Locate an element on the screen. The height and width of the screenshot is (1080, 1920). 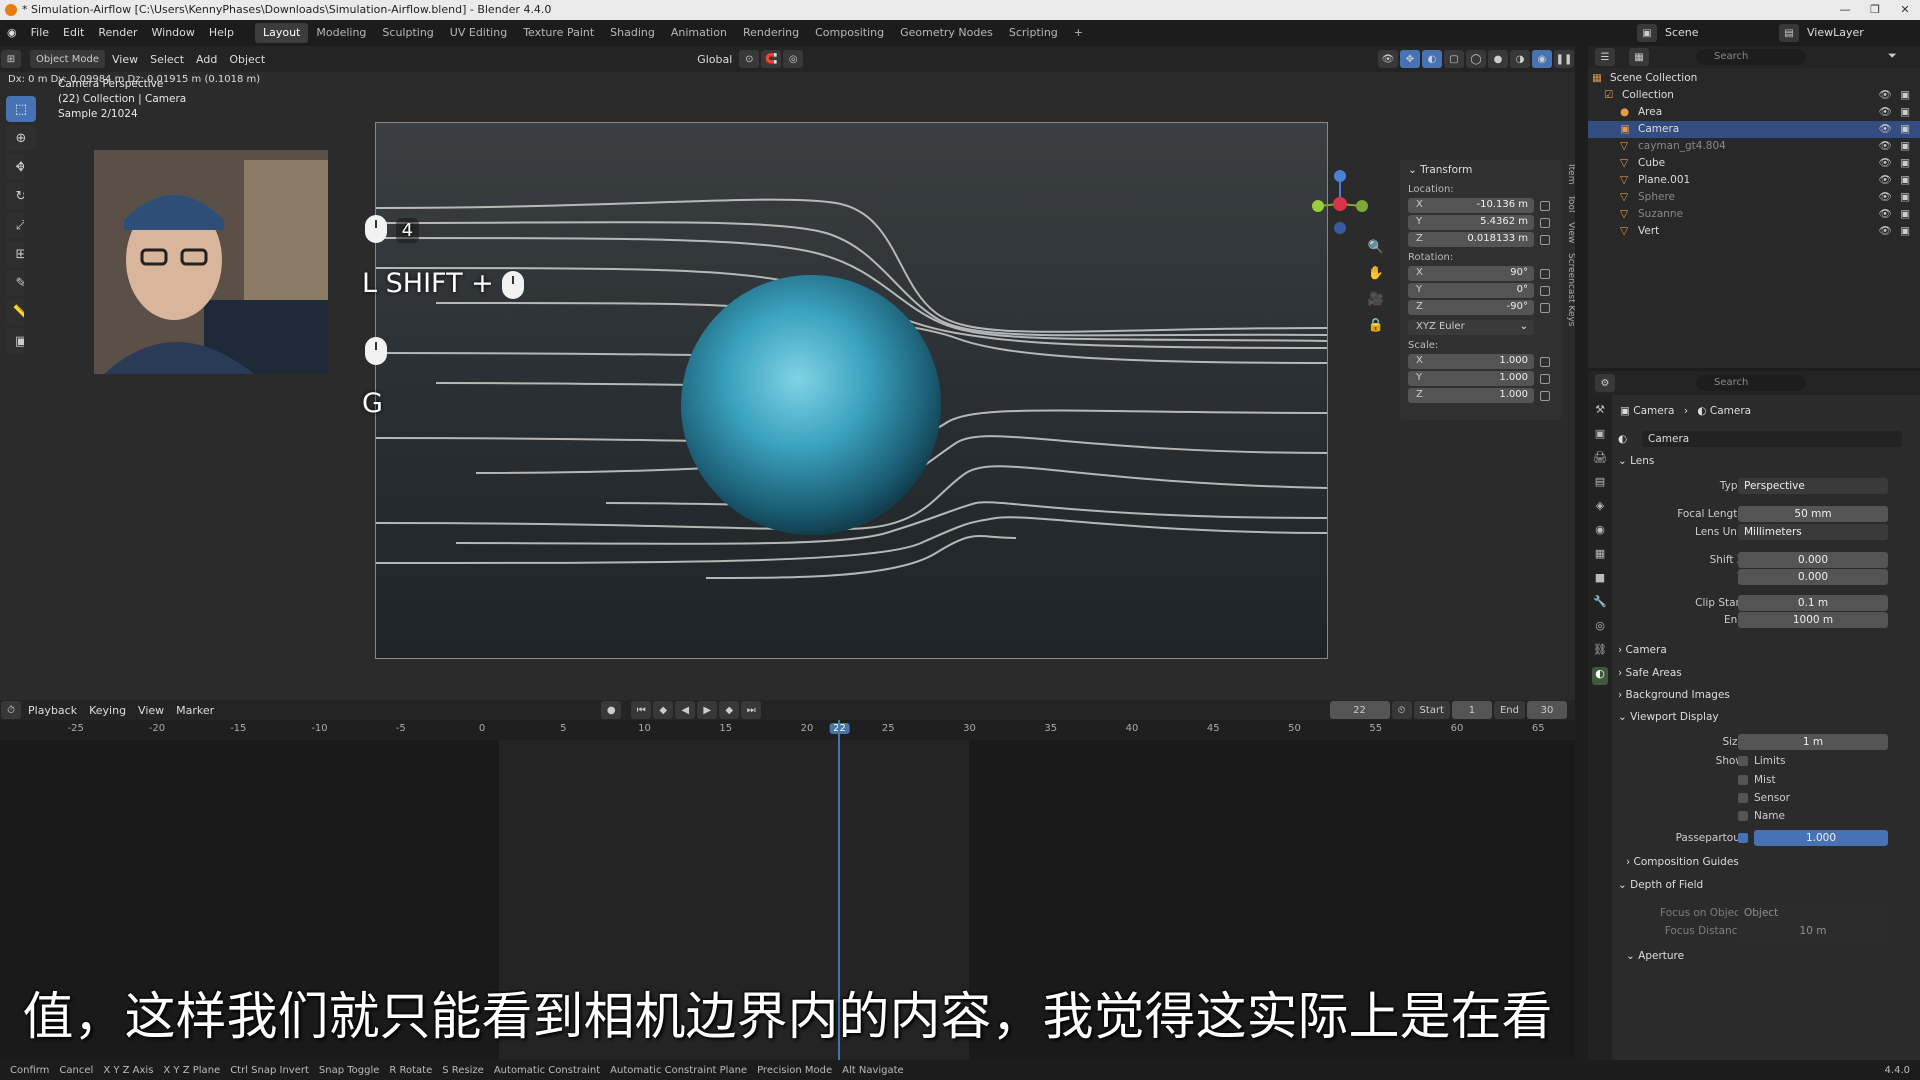
sidebar-tab-item: Item is located at coordinates (1570, 174).